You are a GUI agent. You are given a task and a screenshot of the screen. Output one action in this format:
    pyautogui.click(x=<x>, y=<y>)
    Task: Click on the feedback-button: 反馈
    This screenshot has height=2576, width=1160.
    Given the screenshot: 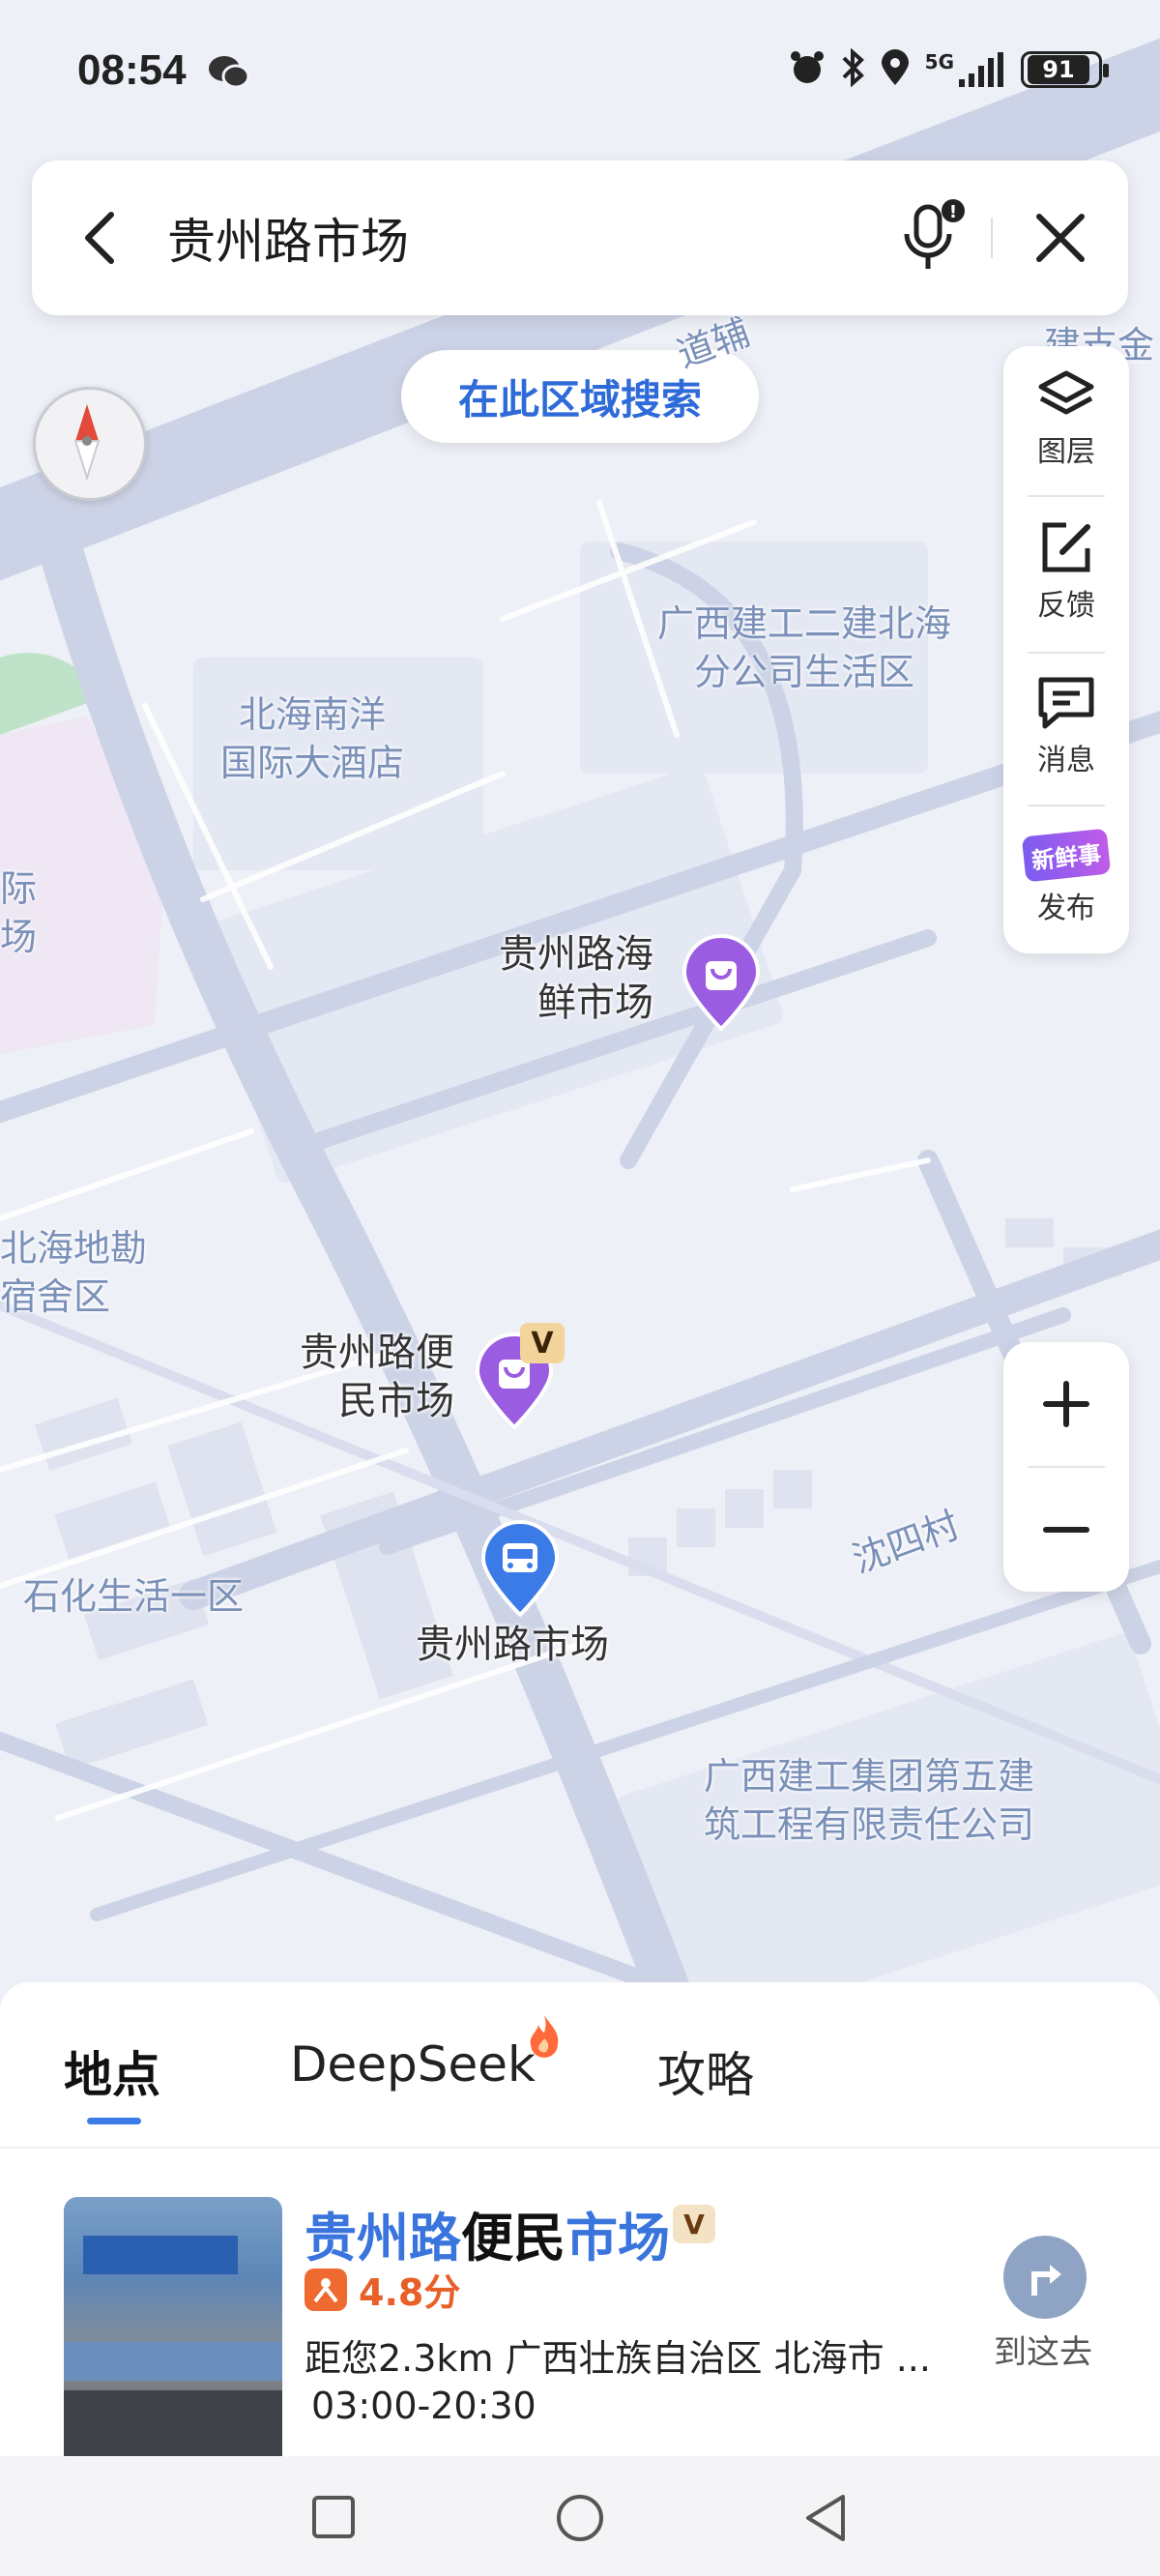 What is the action you would take?
    pyautogui.click(x=1066, y=571)
    